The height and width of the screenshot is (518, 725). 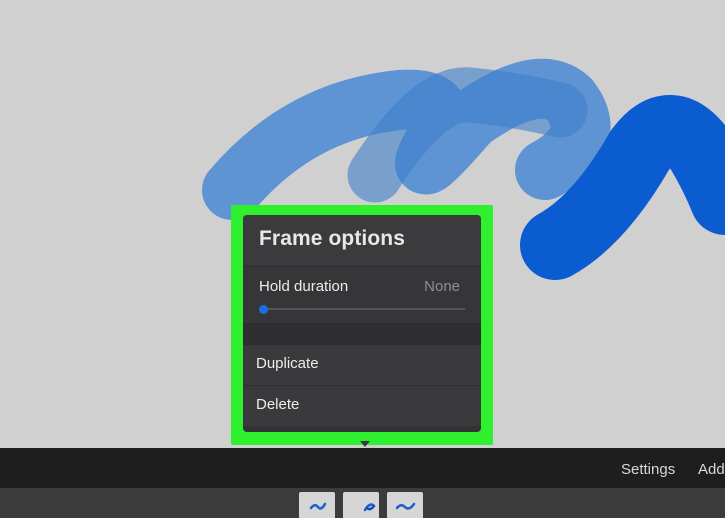 What do you see at coordinates (362, 405) in the screenshot?
I see `delete-button: Delete` at bounding box center [362, 405].